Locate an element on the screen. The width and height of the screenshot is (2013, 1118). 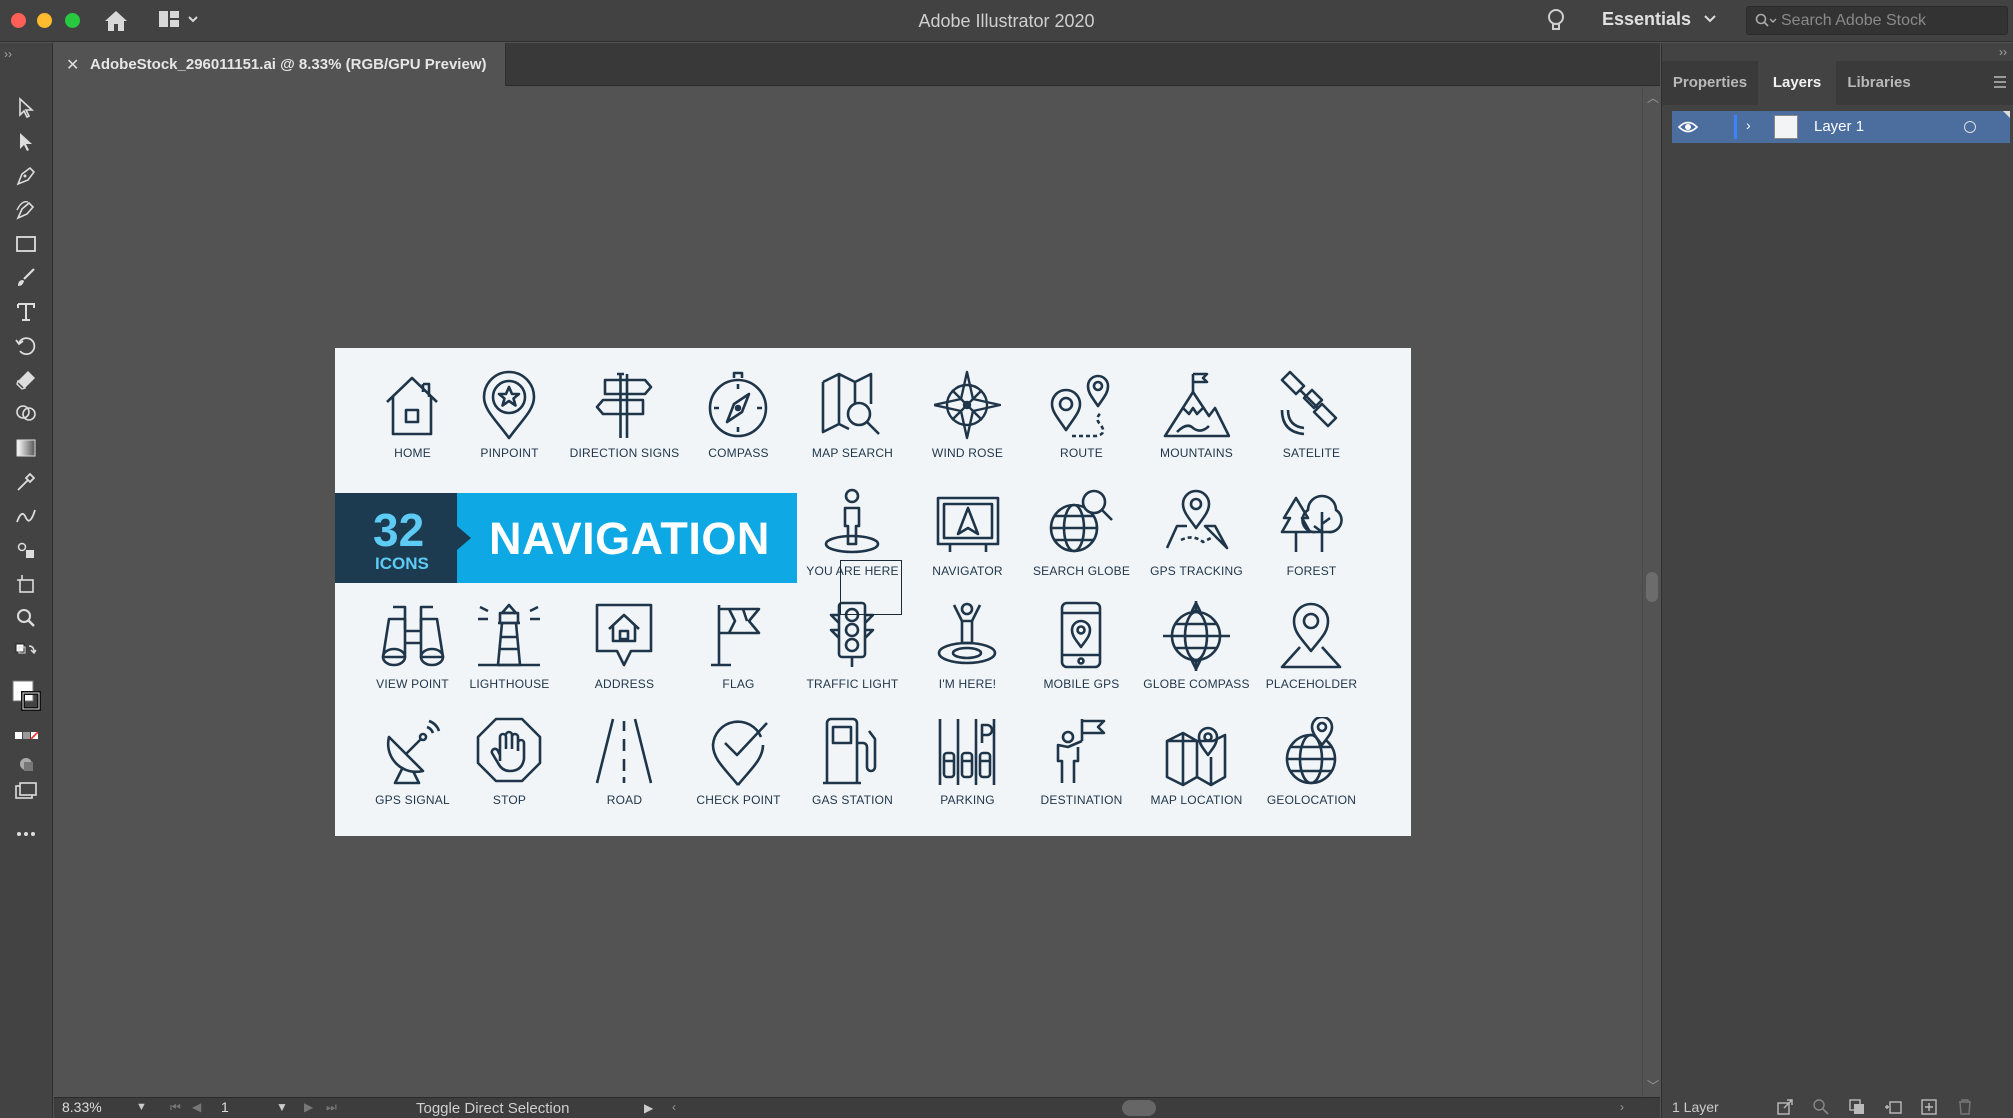
icon-cell: COMPASS is located at coordinates (738, 422).